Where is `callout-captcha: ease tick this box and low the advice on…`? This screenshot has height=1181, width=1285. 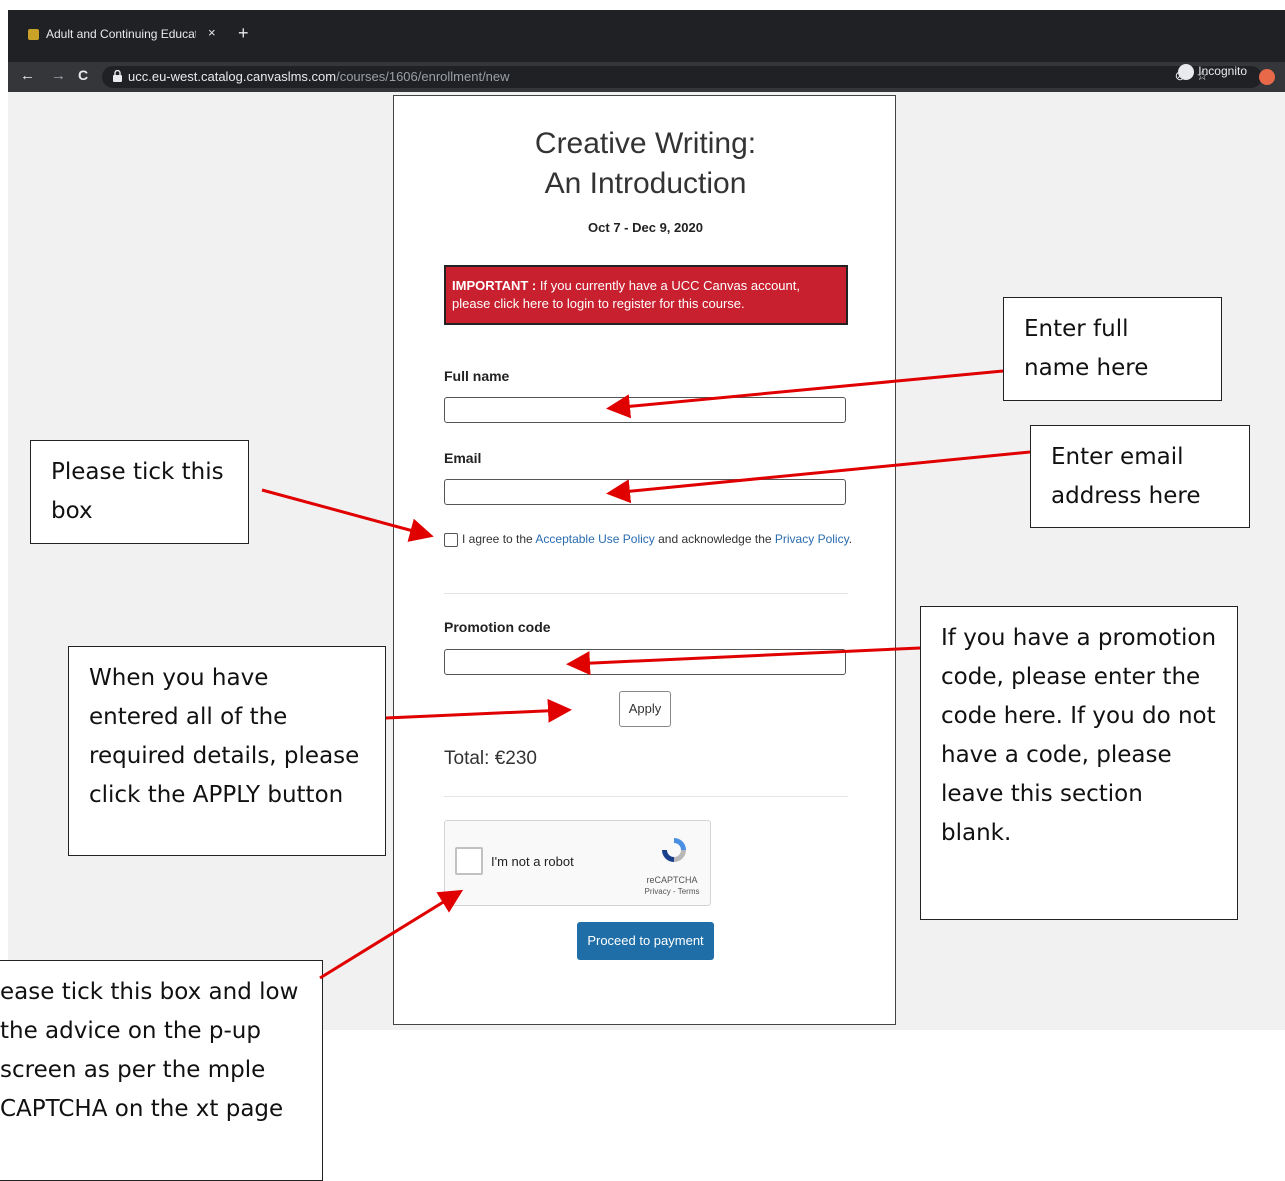 callout-captcha: ease tick this box and low the advice on… is located at coordinates (161, 1070).